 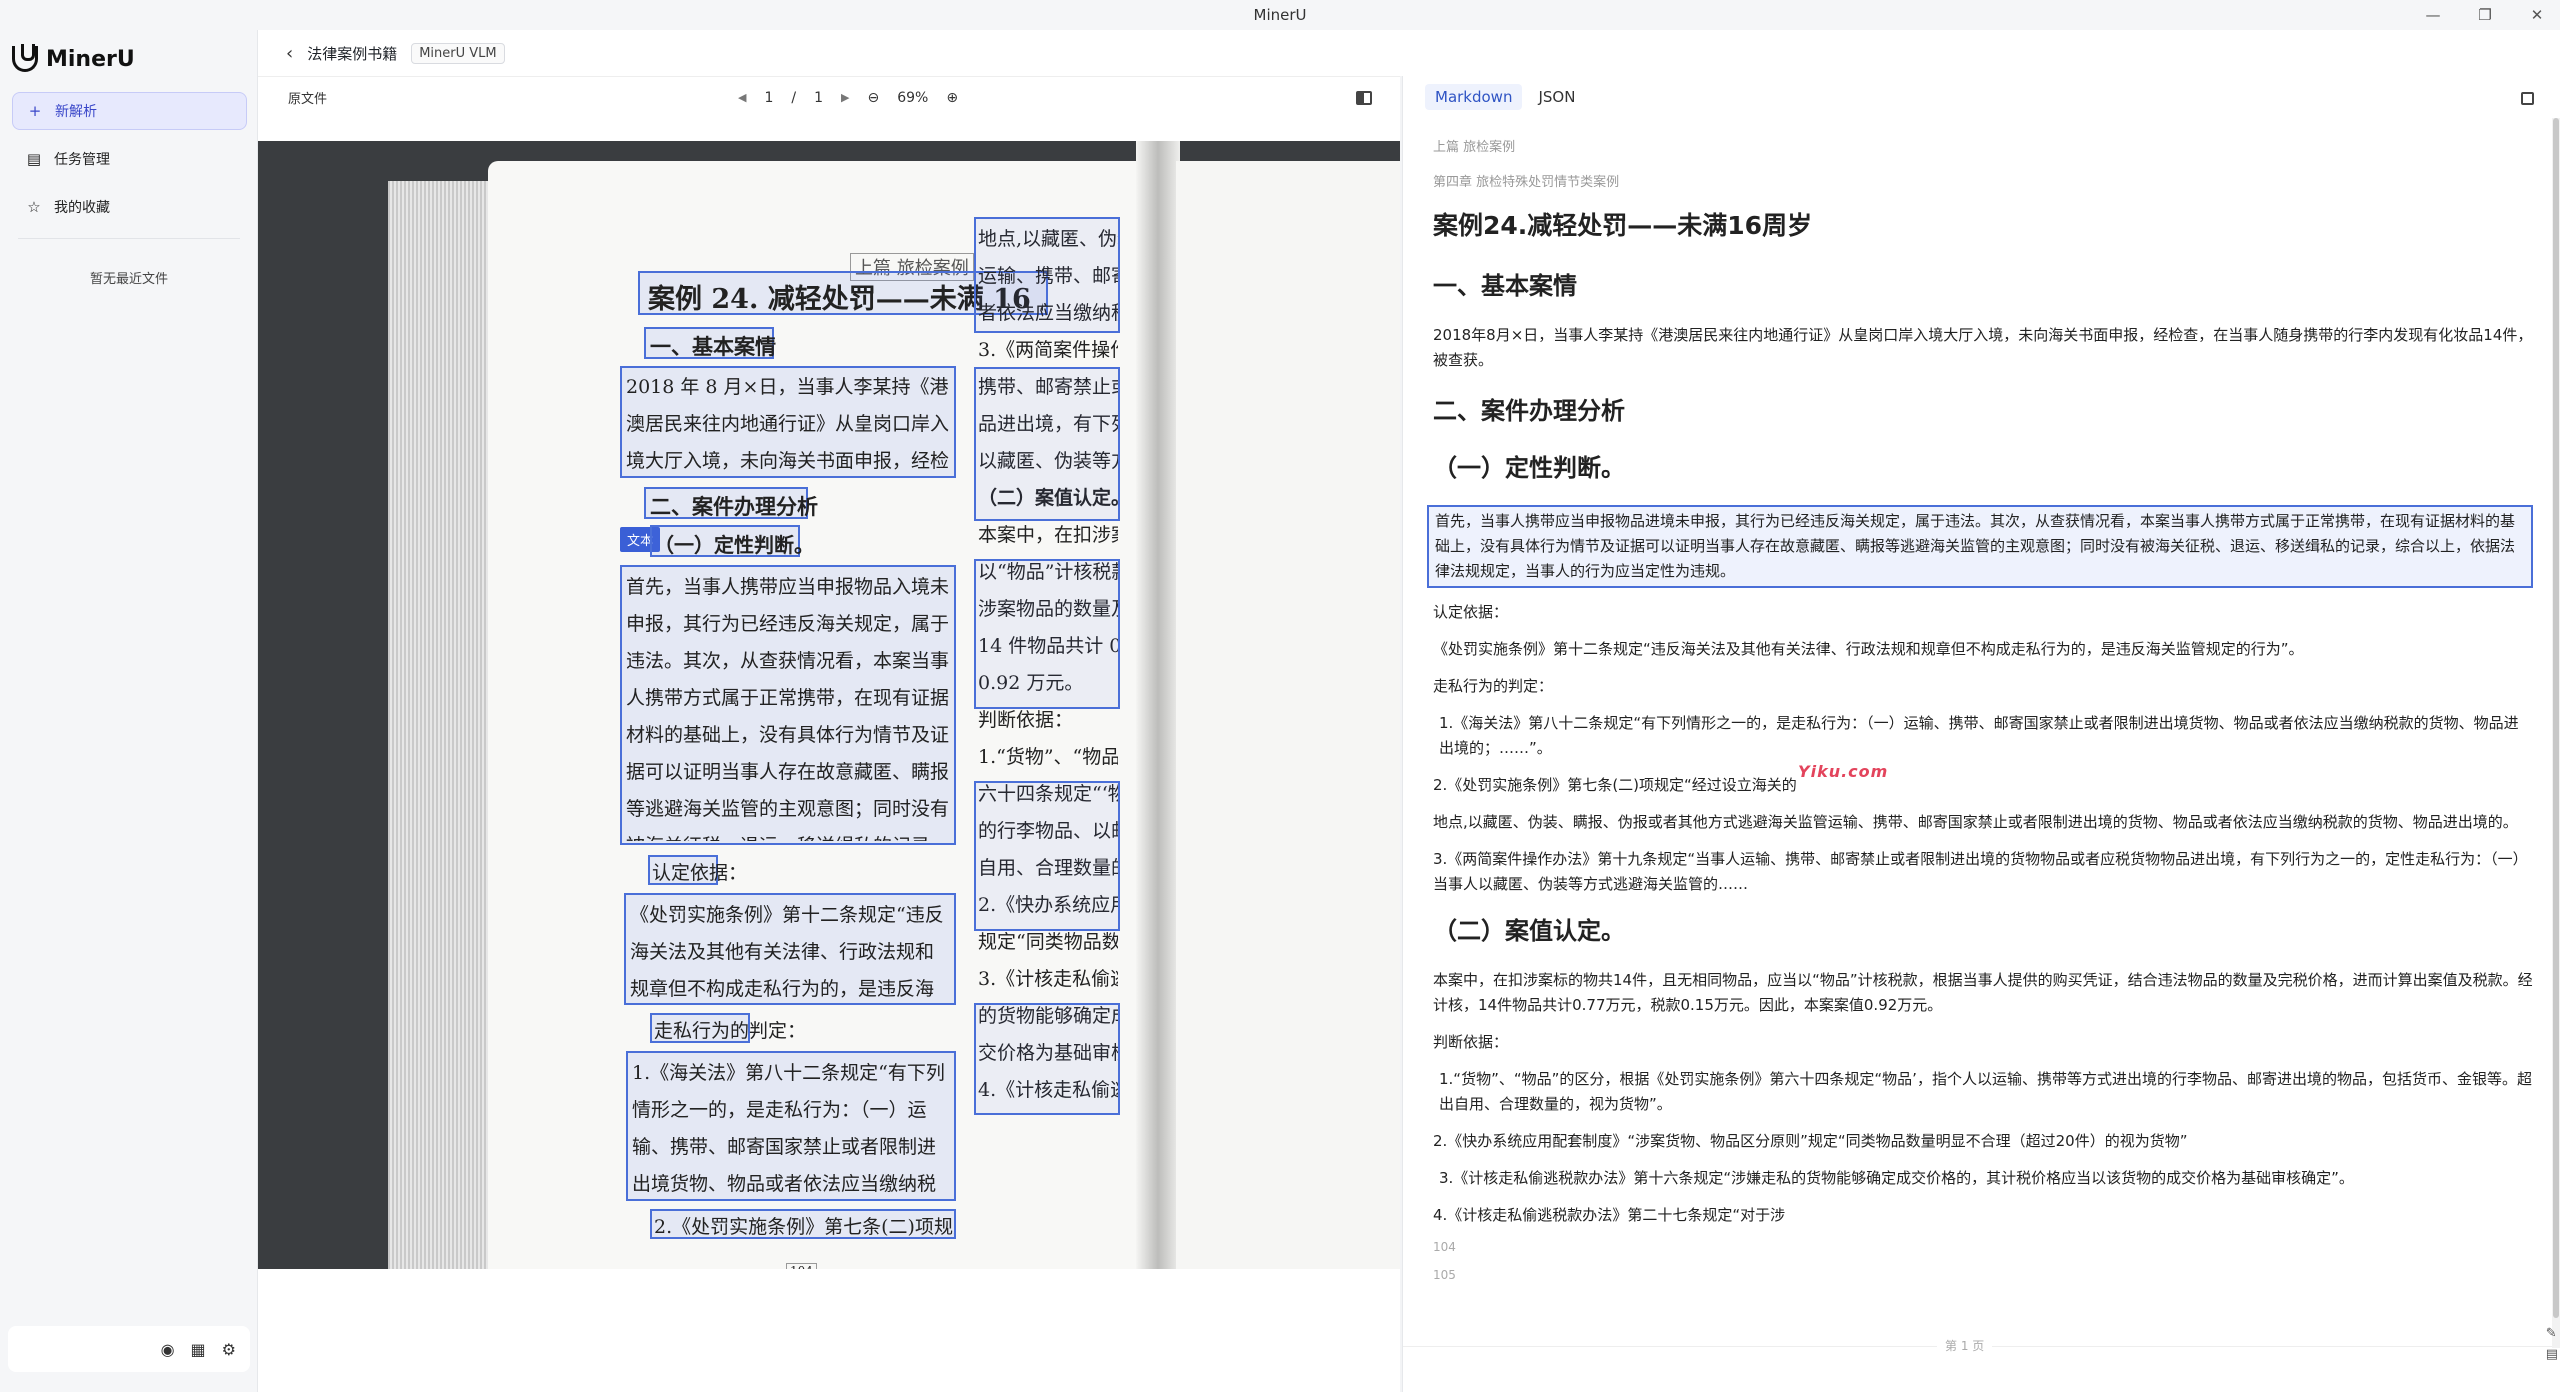 What do you see at coordinates (129, 238) in the screenshot?
I see `divider` at bounding box center [129, 238].